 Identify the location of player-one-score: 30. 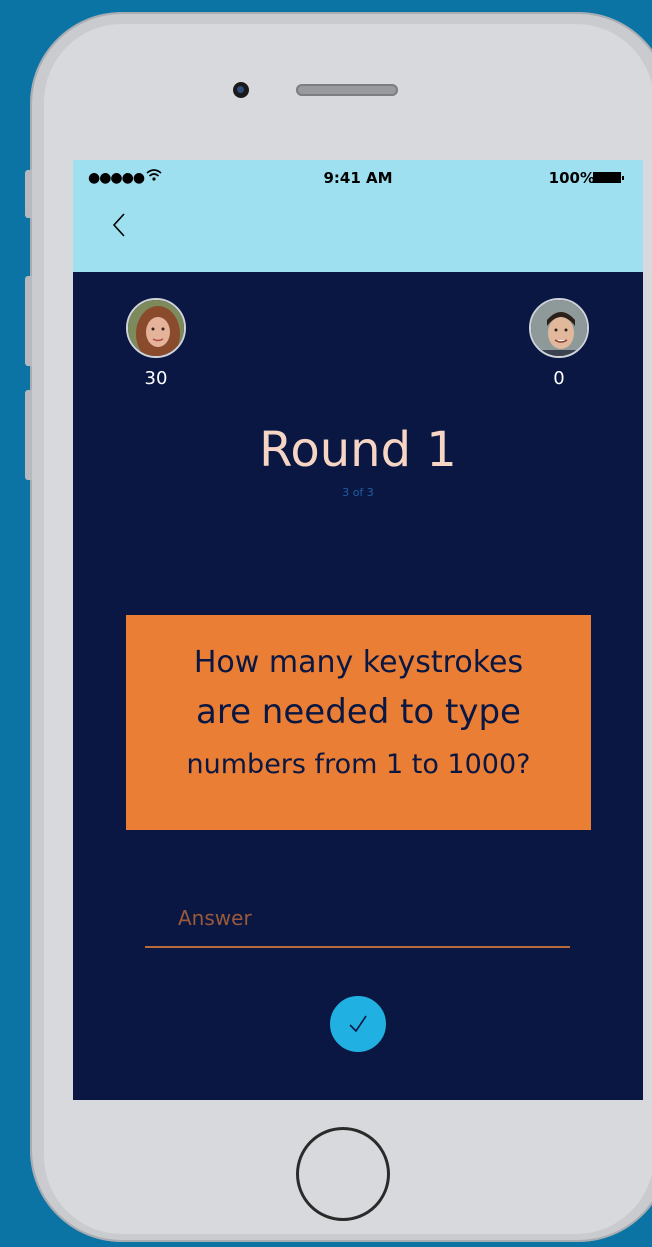
(156, 378).